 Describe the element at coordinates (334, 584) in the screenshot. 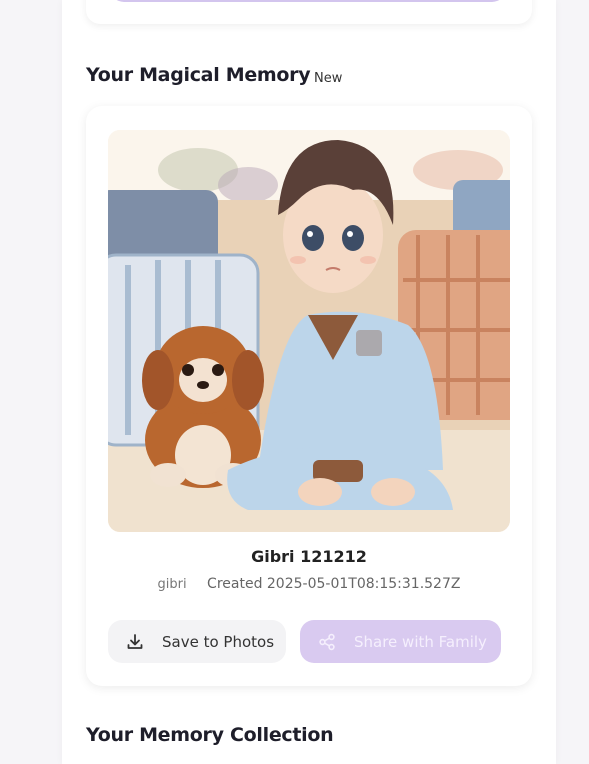

I see `memory-created: Created 2025-05-01T08:15:31.527Z` at that location.